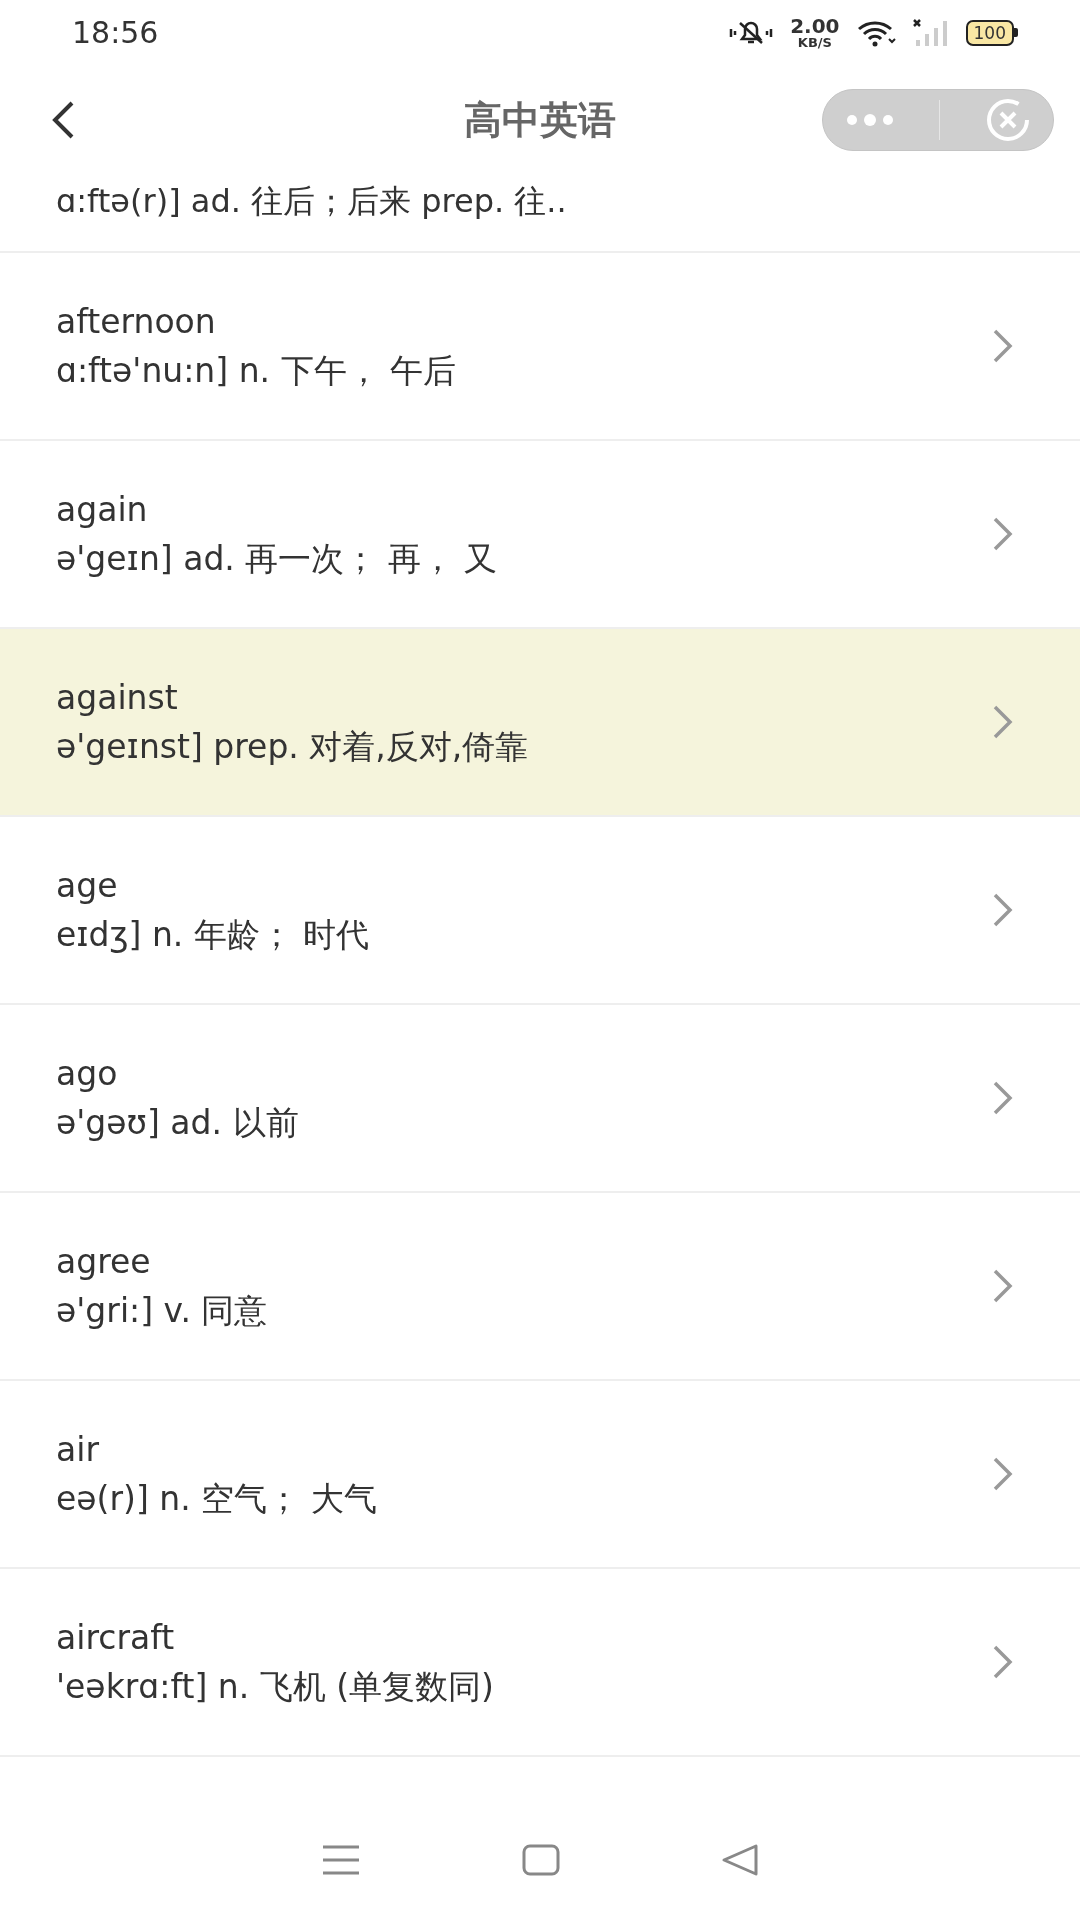  What do you see at coordinates (87, 885) in the screenshot?
I see `word-text: age` at bounding box center [87, 885].